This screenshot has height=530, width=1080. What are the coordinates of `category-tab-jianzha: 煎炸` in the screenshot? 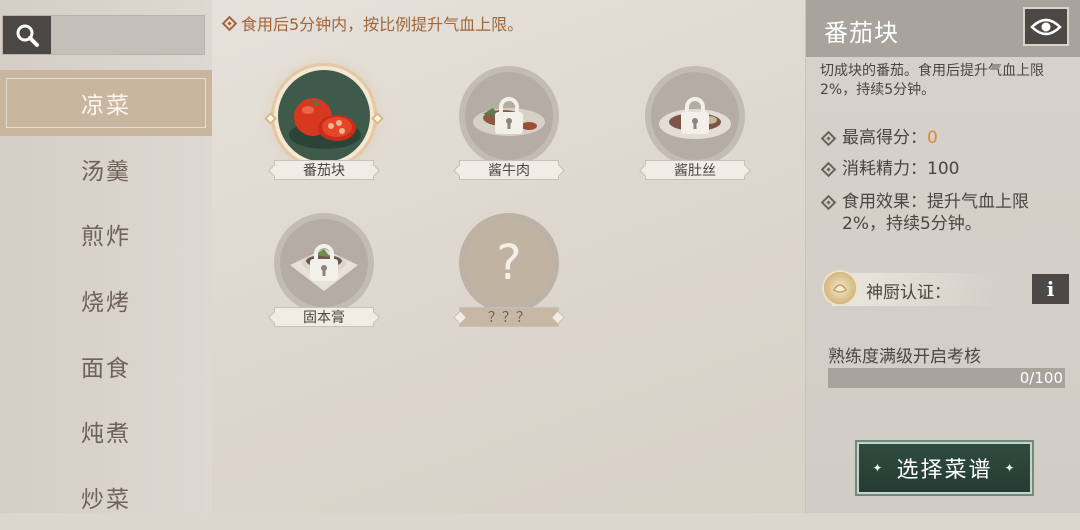 It's located at (106, 234).